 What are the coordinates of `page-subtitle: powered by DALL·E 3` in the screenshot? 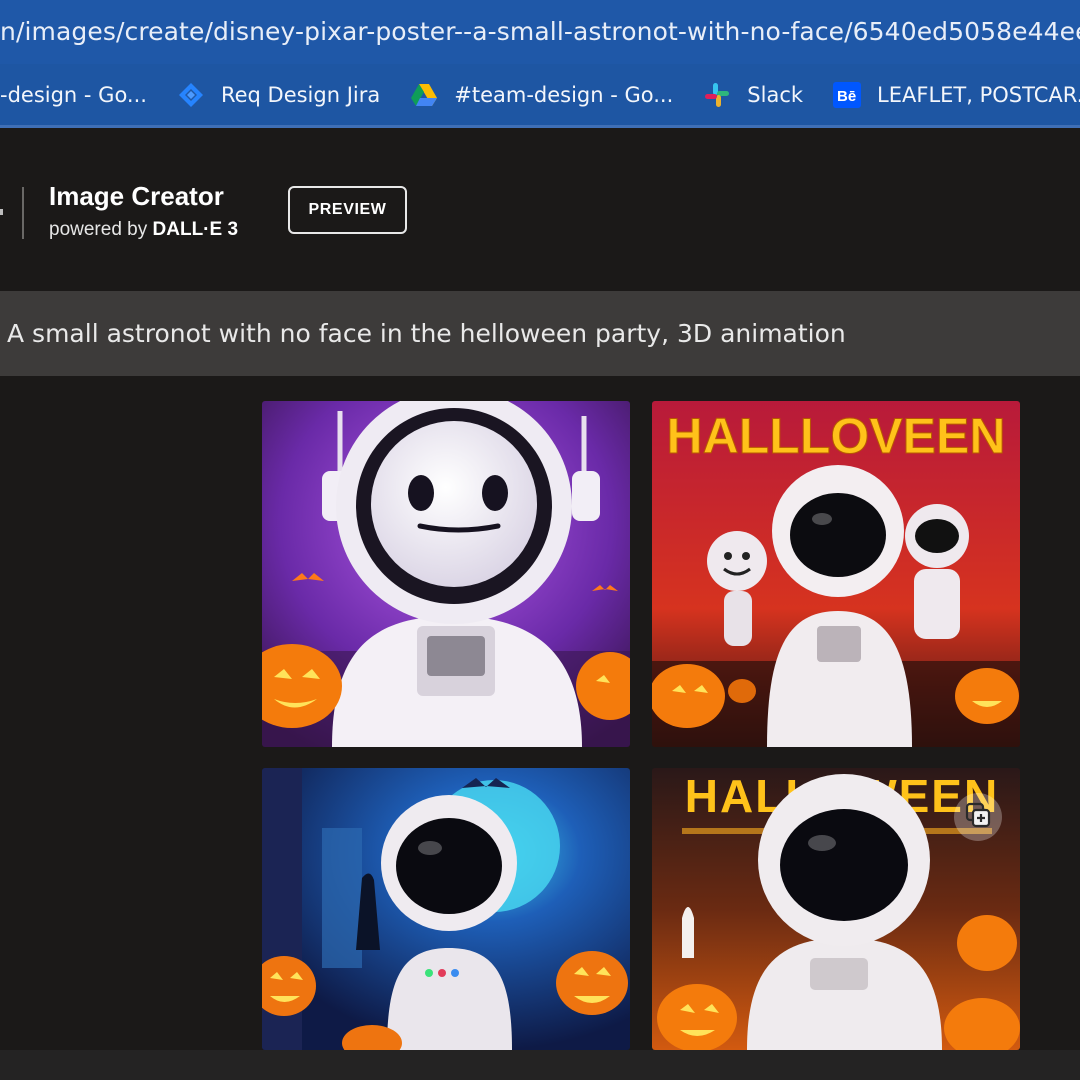 It's located at (143, 230).